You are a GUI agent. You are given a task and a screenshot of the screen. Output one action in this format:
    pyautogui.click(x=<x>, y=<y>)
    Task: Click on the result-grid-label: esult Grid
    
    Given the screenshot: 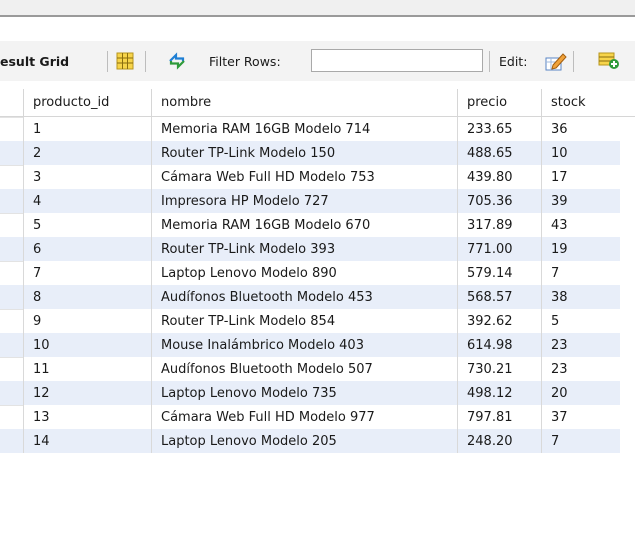 What is the action you would take?
    pyautogui.click(x=35, y=61)
    